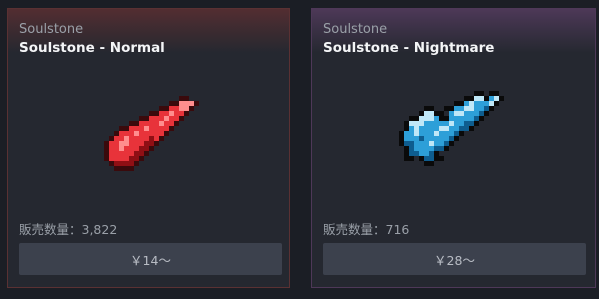 The width and height of the screenshot is (599, 299). Describe the element at coordinates (150, 259) in the screenshot. I see `price-button: ￥14～` at that location.